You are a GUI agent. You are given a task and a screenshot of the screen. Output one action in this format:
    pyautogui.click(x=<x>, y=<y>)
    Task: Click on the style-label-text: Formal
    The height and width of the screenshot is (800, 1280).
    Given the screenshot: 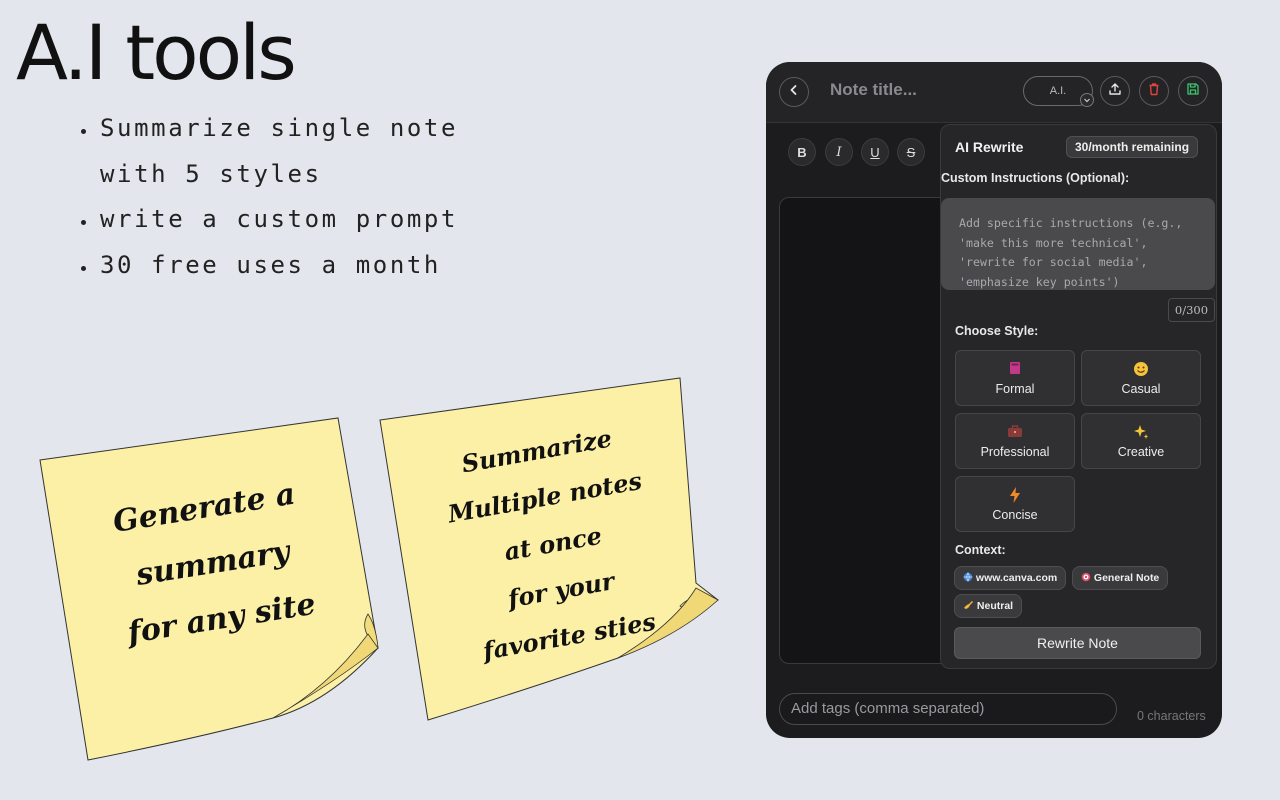 What is the action you would take?
    pyautogui.click(x=1015, y=389)
    